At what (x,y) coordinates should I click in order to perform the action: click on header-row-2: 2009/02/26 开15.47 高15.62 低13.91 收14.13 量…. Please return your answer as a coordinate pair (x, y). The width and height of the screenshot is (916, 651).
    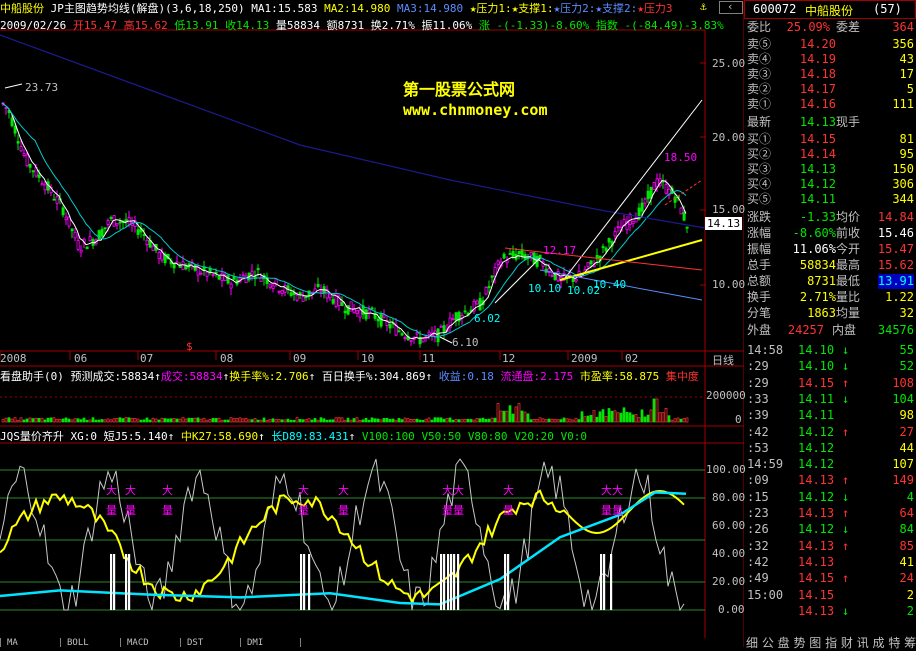
    Looking at the image, I should click on (362, 25).